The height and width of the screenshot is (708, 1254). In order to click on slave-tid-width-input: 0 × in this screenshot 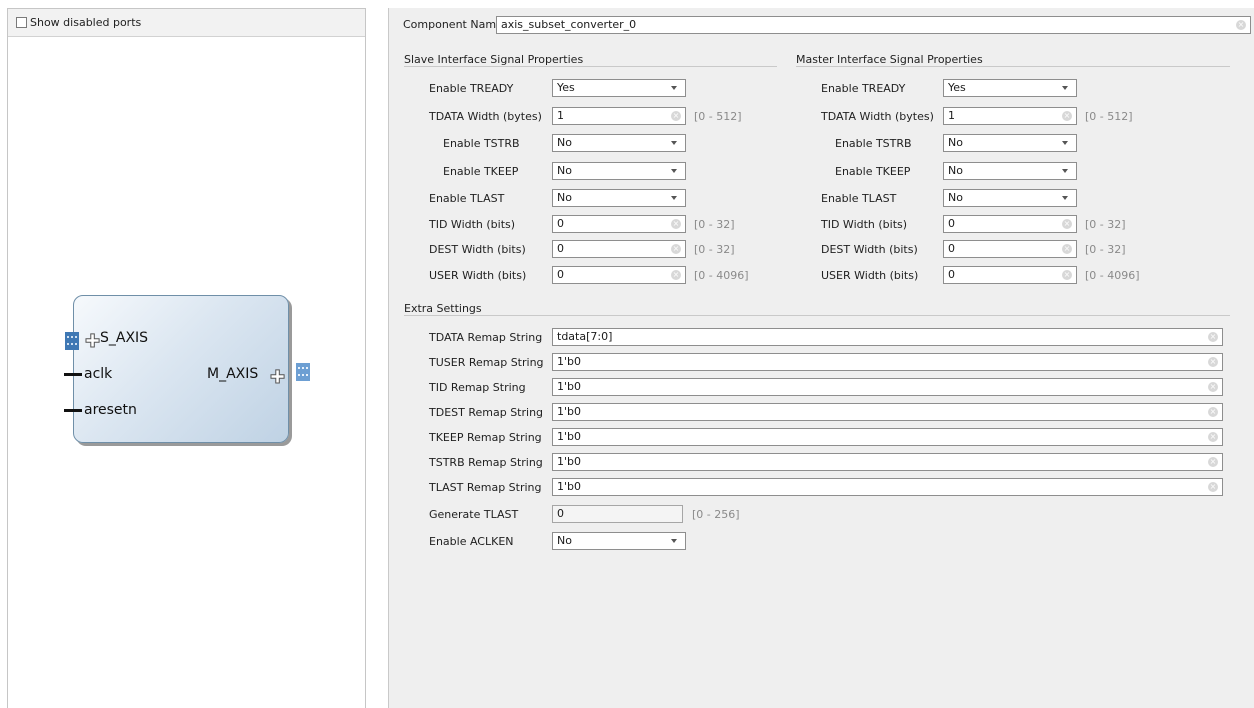, I will do `click(619, 224)`.